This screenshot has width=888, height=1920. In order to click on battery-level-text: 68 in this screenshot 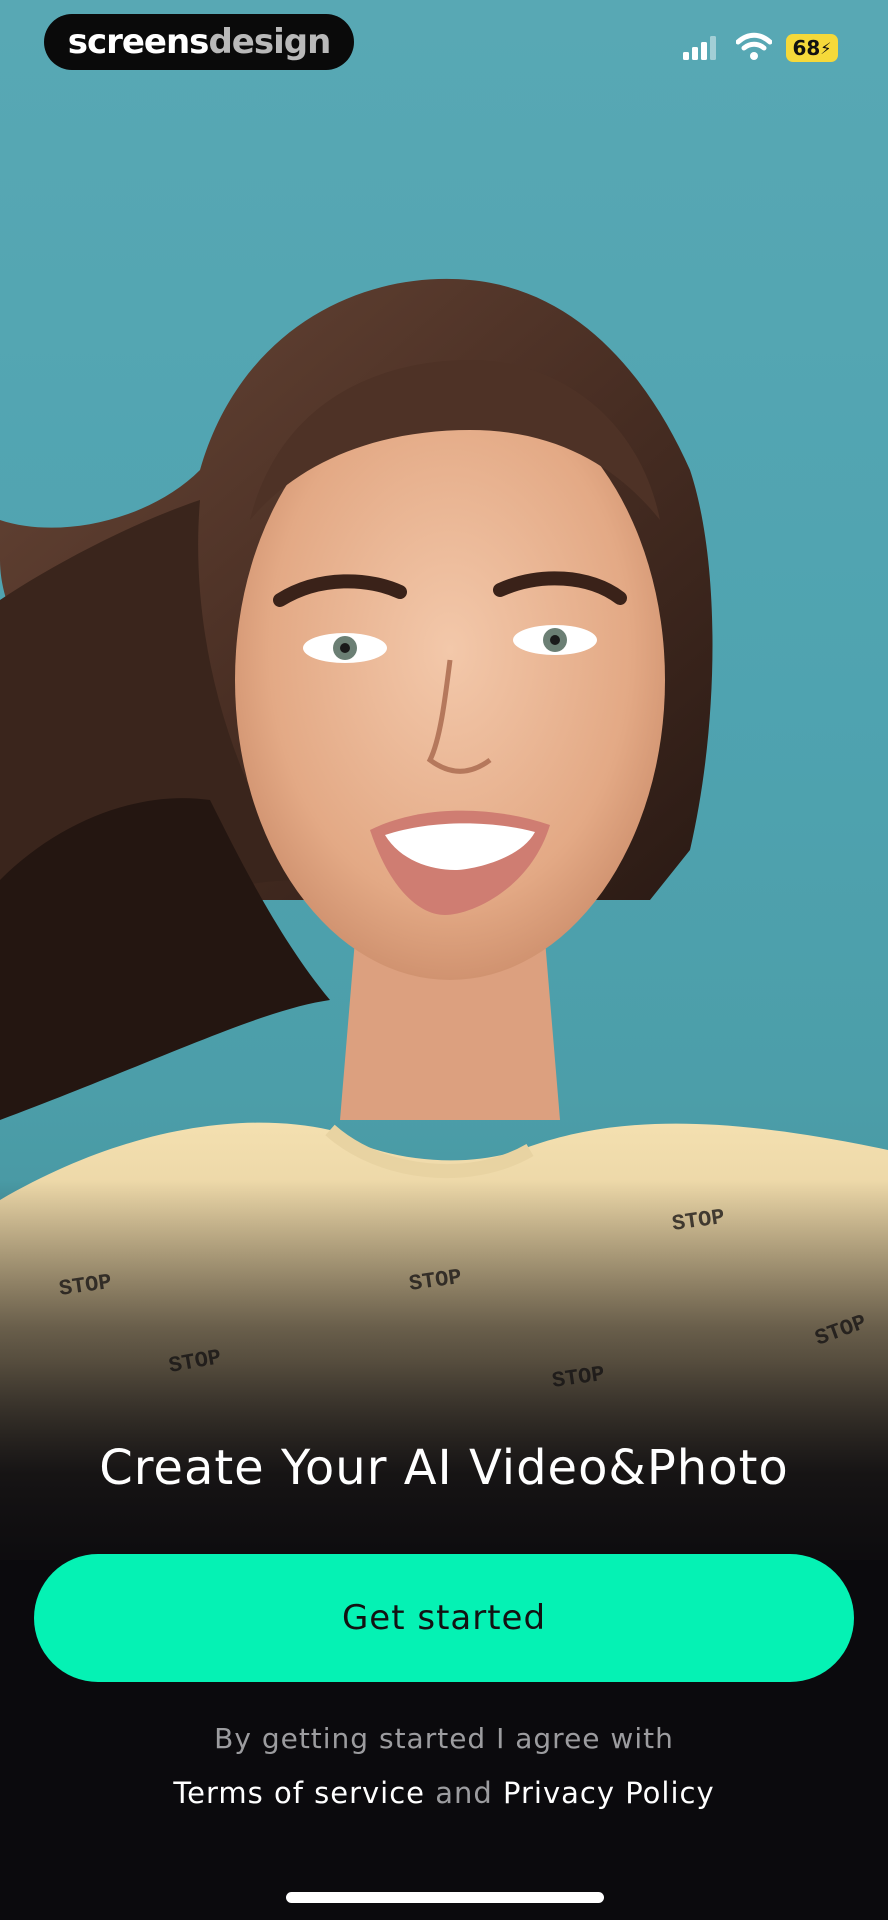, I will do `click(806, 48)`.